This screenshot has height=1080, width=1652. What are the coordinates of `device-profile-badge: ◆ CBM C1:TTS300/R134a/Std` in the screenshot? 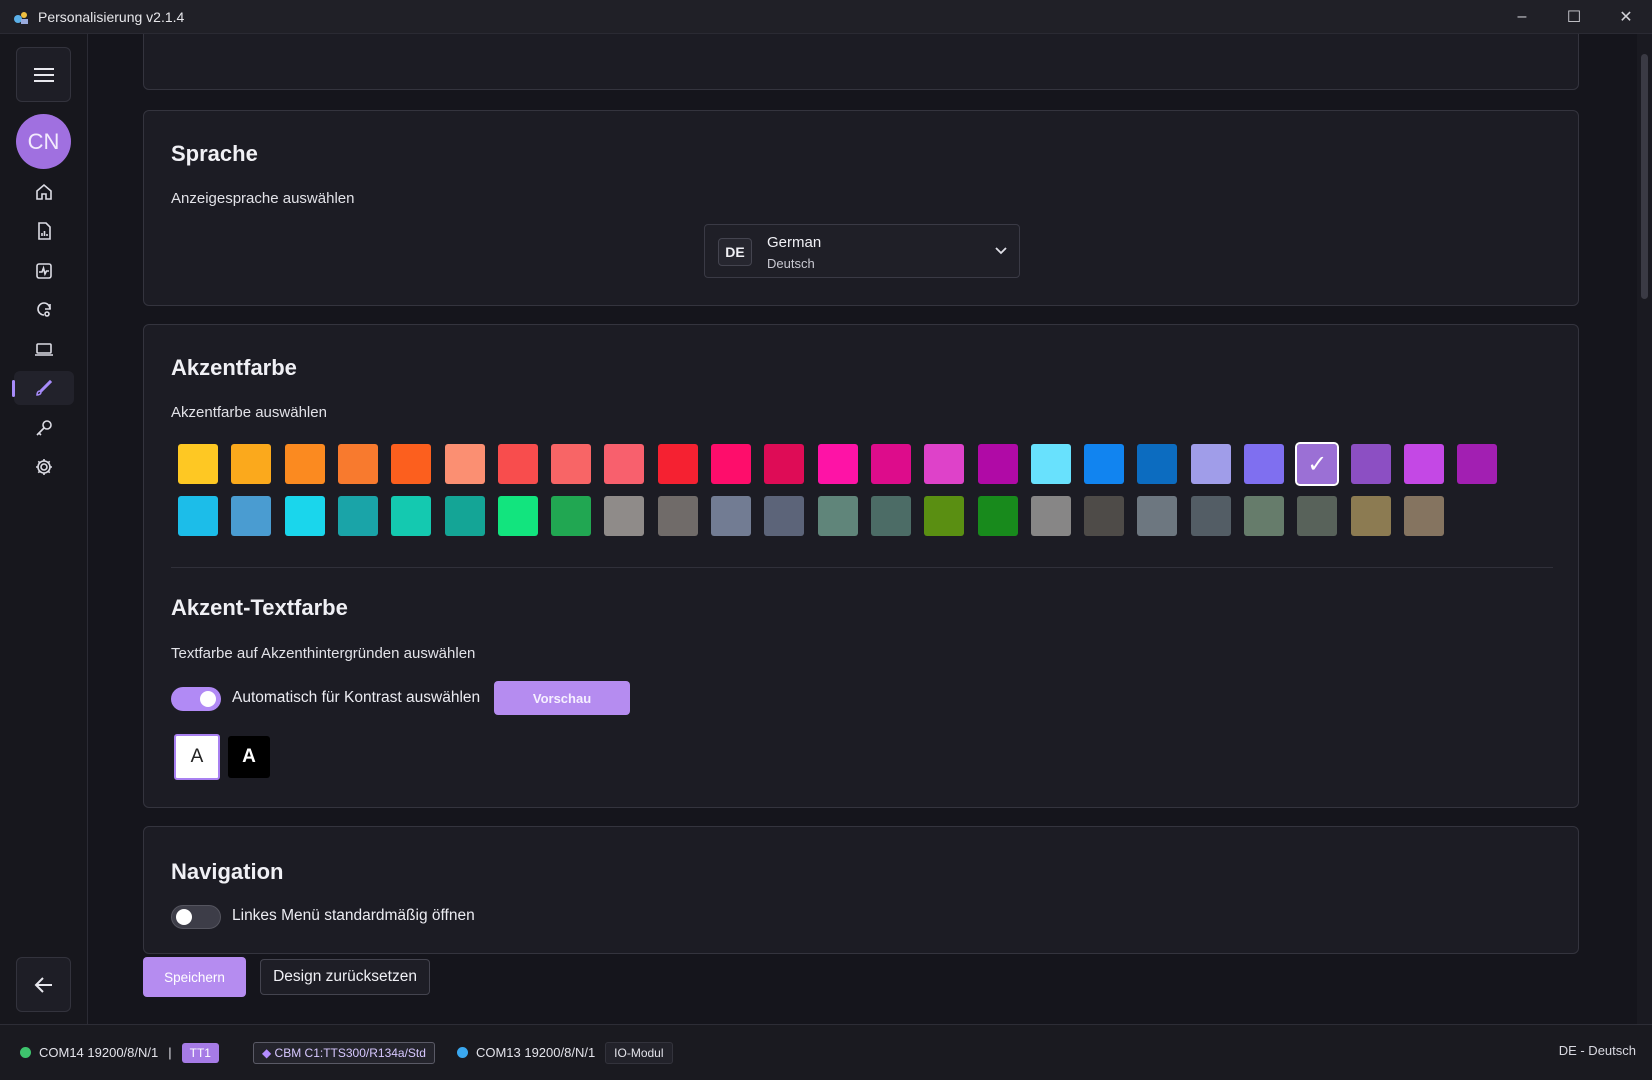 It's located at (343, 1052).